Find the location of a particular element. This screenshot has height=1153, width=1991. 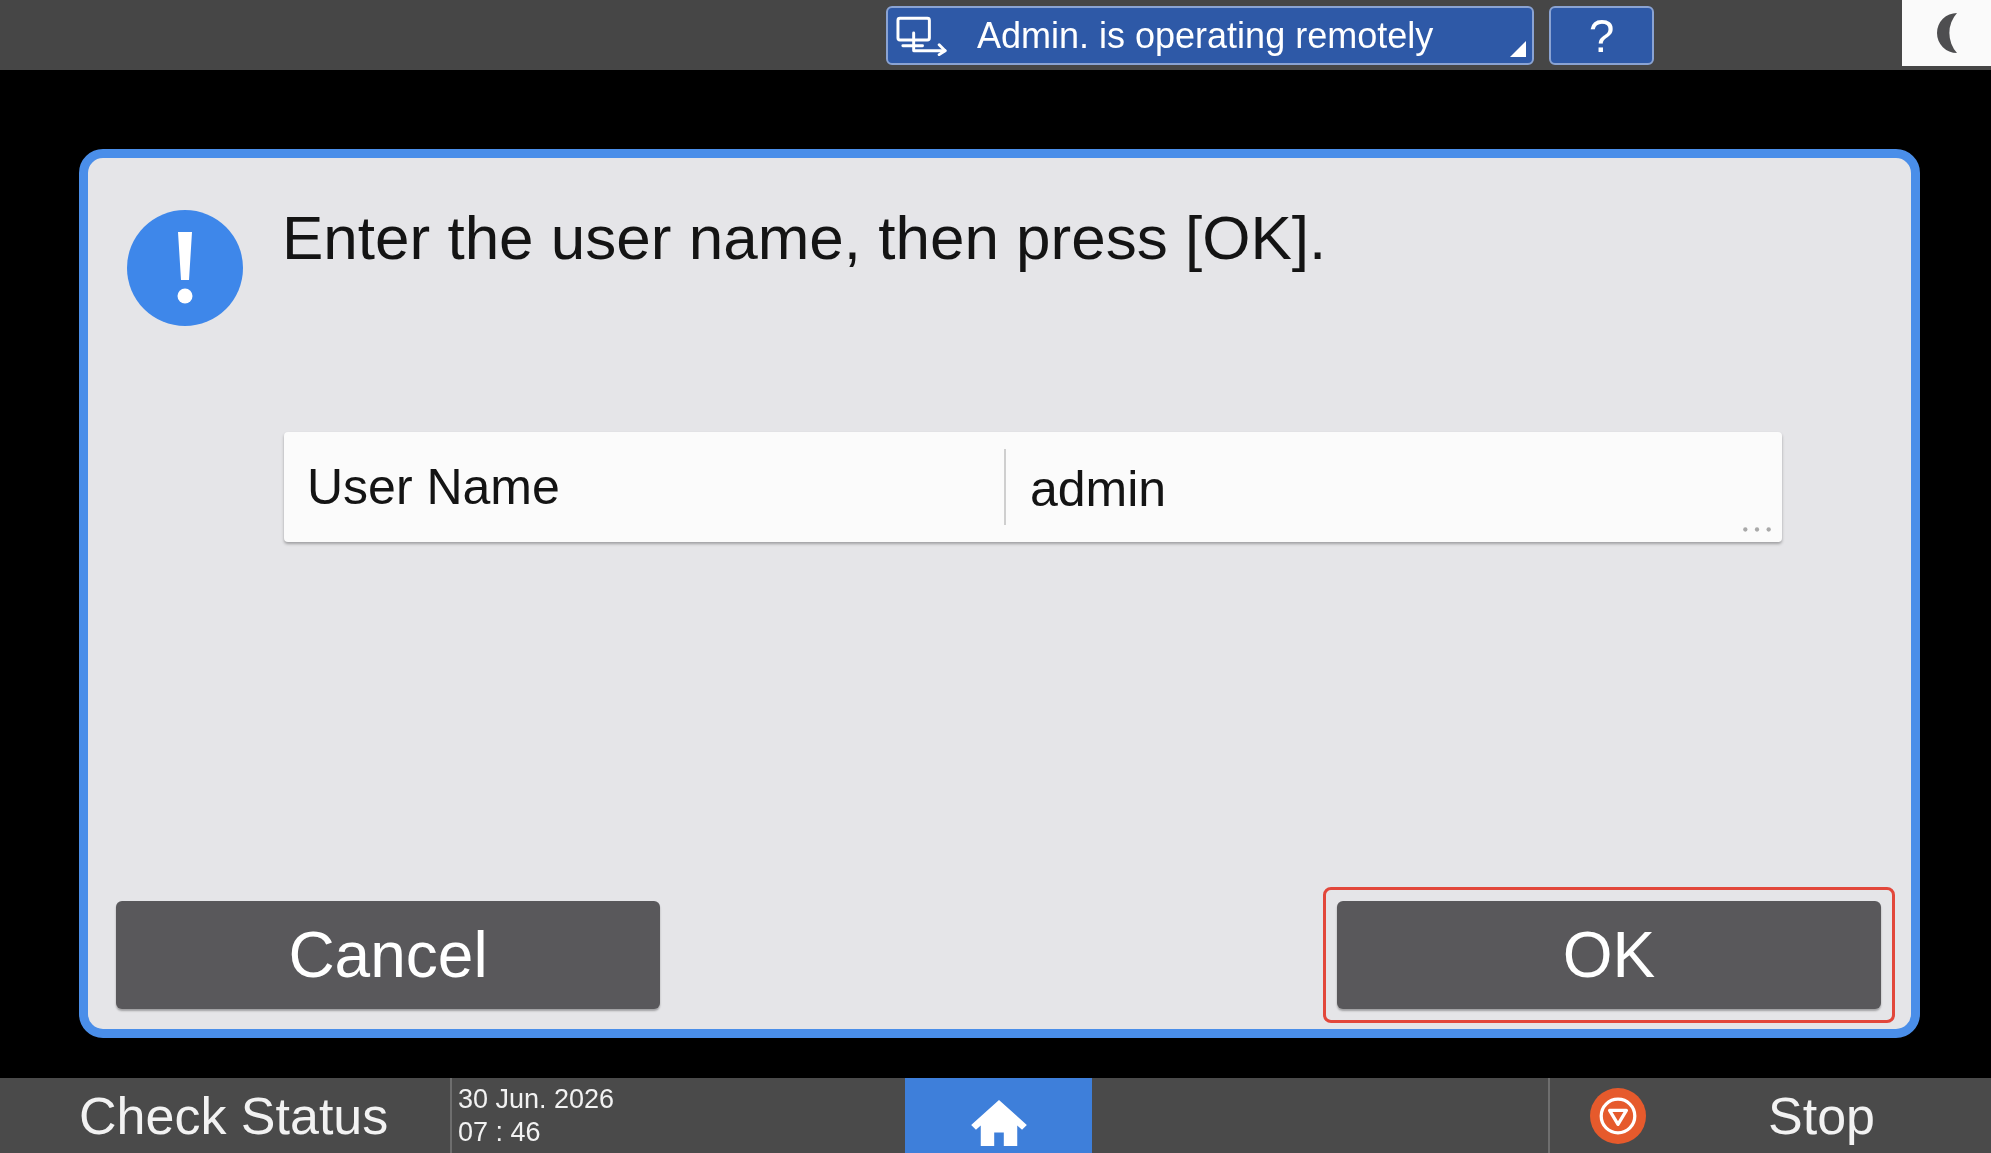

remote-screen-icon is located at coordinates (922, 35).